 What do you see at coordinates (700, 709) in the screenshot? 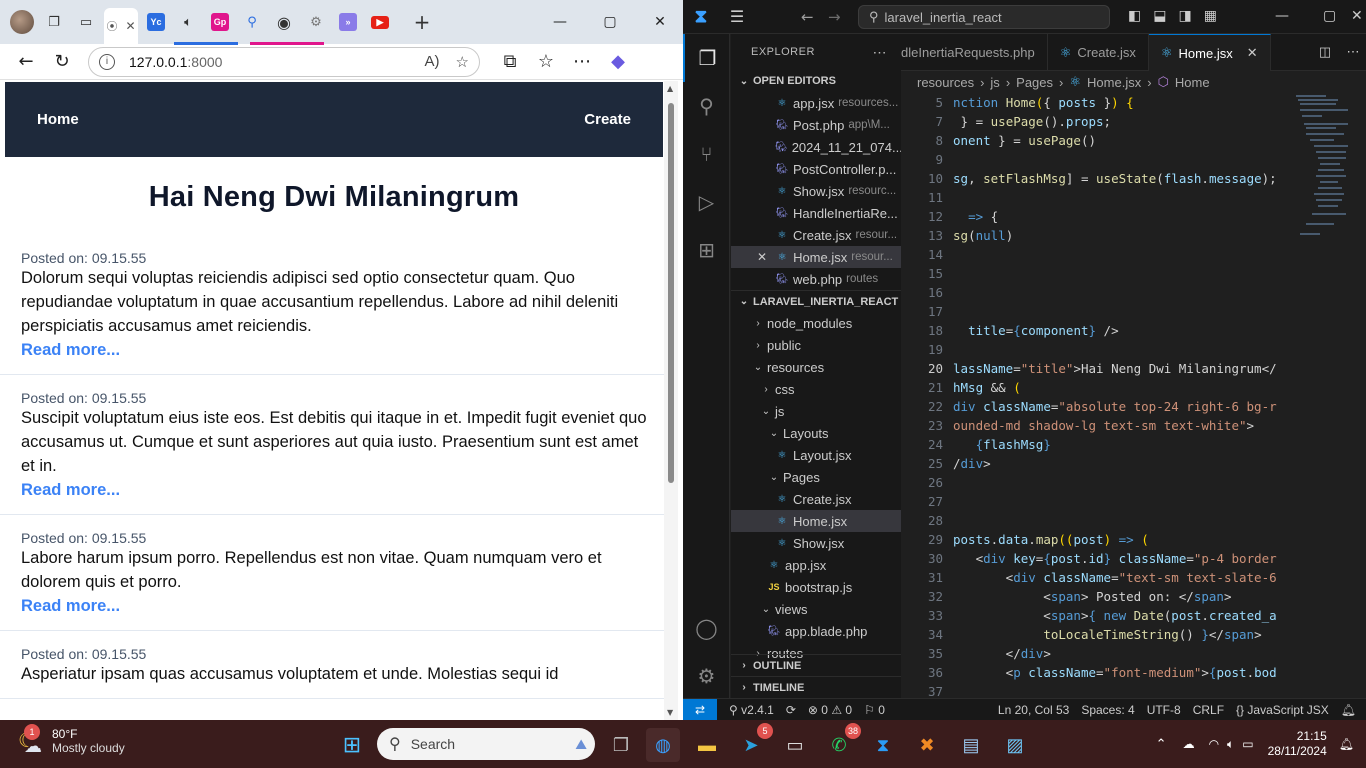
I see `remote-icon: ⇄` at bounding box center [700, 709].